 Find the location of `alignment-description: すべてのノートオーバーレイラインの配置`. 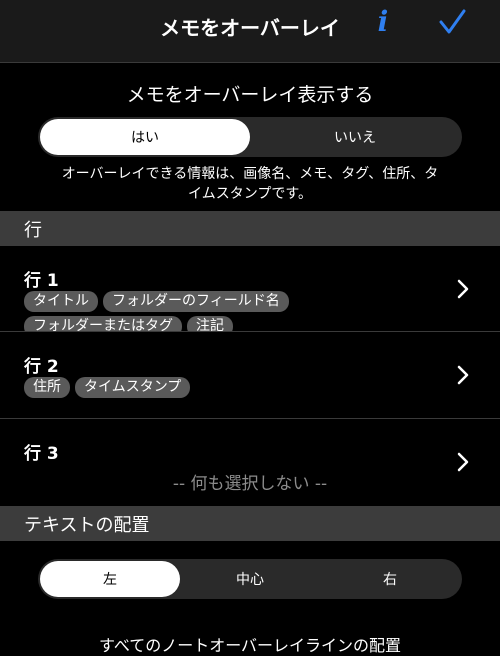

alignment-description: すべてのノートオーバーレイラインの配置 is located at coordinates (250, 645).